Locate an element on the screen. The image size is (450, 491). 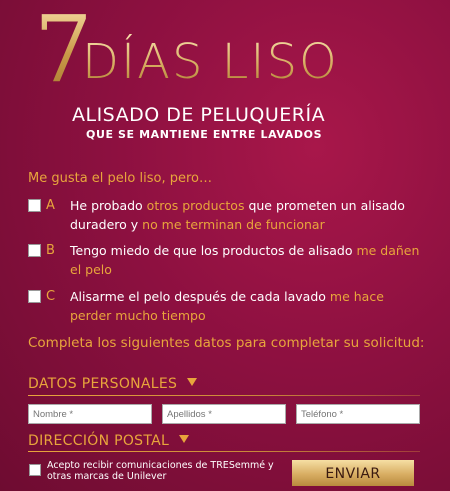
section-personal-header: DATOS PERSONALES is located at coordinates (113, 384).